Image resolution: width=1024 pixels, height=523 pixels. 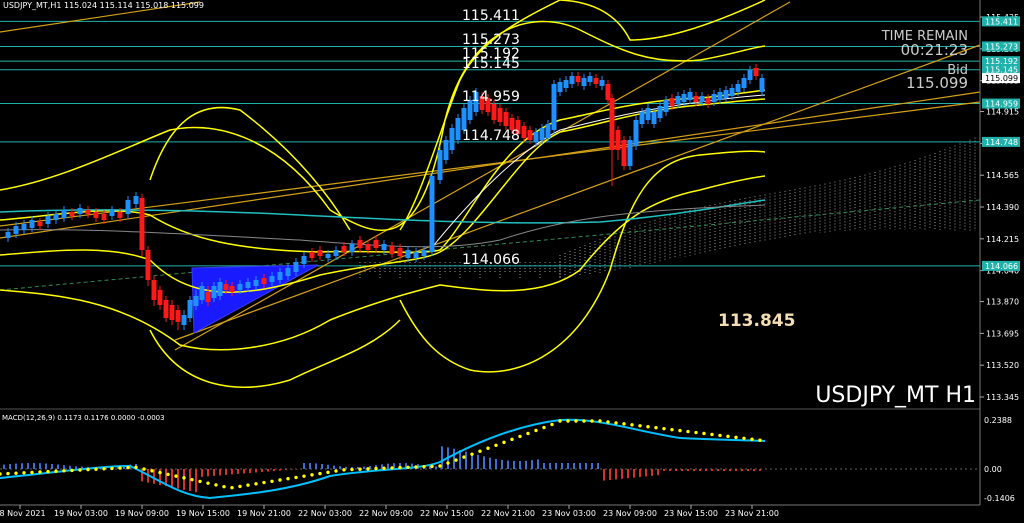 What do you see at coordinates (386, 513) in the screenshot?
I see `time-tick-label: 22 Nov 09:00` at bounding box center [386, 513].